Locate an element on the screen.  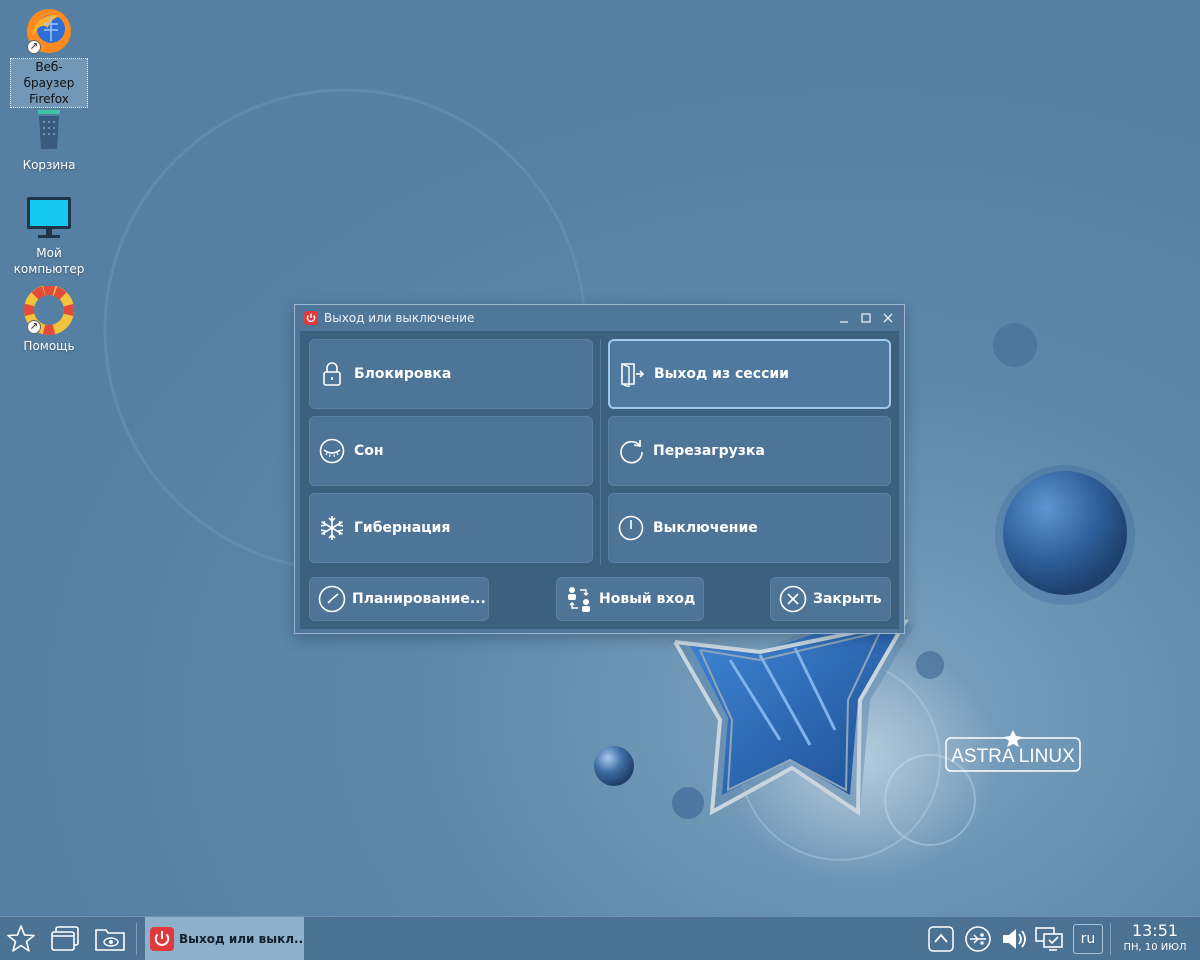
maximize-icon is located at coordinates (866, 318).